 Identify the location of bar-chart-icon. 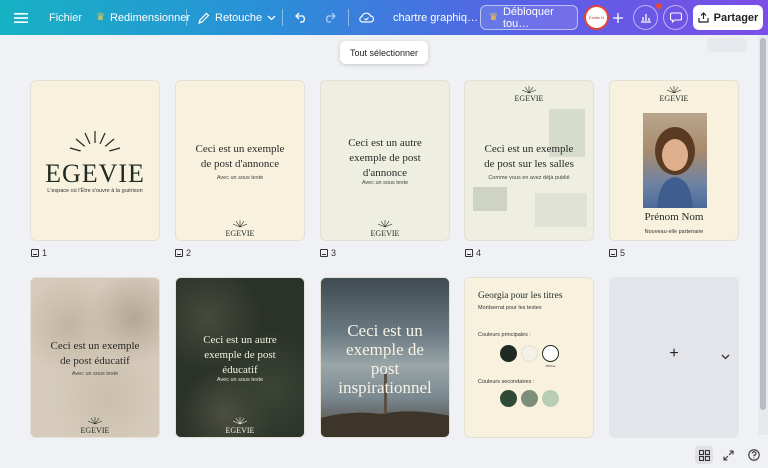
(645, 18).